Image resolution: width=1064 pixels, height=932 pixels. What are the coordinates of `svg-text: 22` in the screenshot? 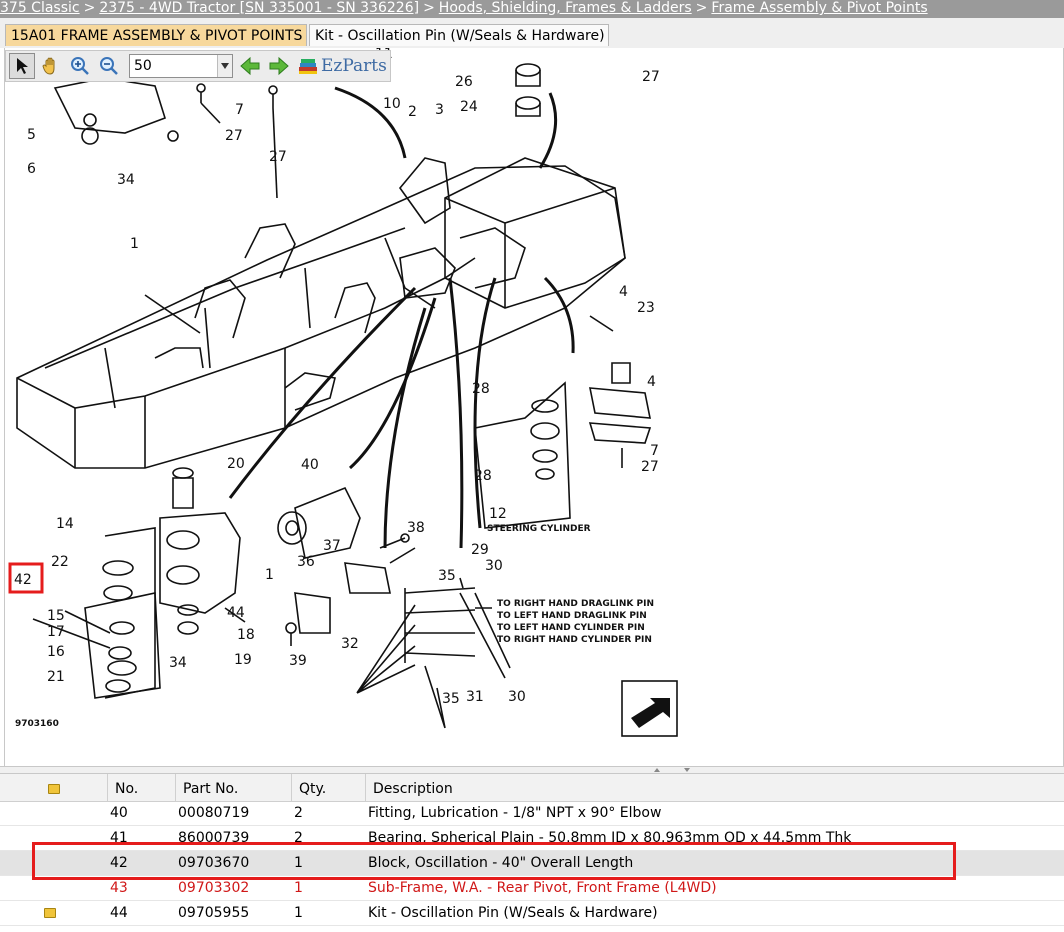 It's located at (60, 562).